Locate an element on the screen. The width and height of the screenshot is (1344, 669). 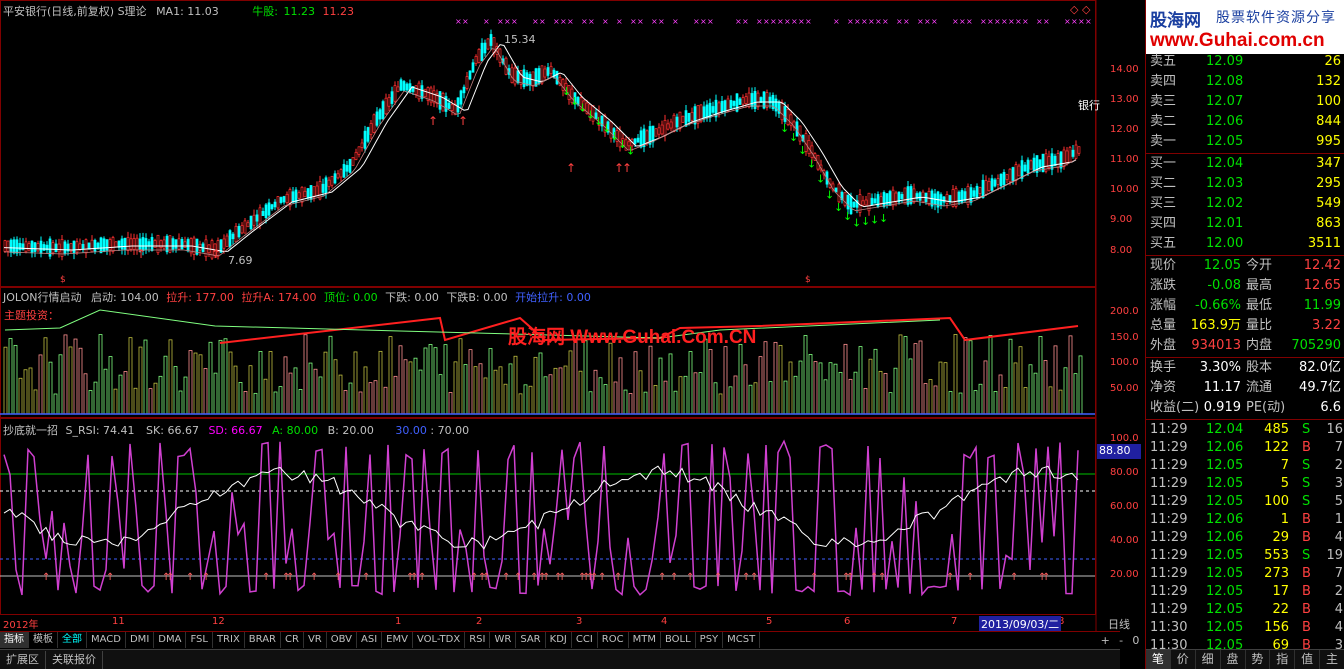
quote-tab: 盘 is located at coordinates (1233, 659).